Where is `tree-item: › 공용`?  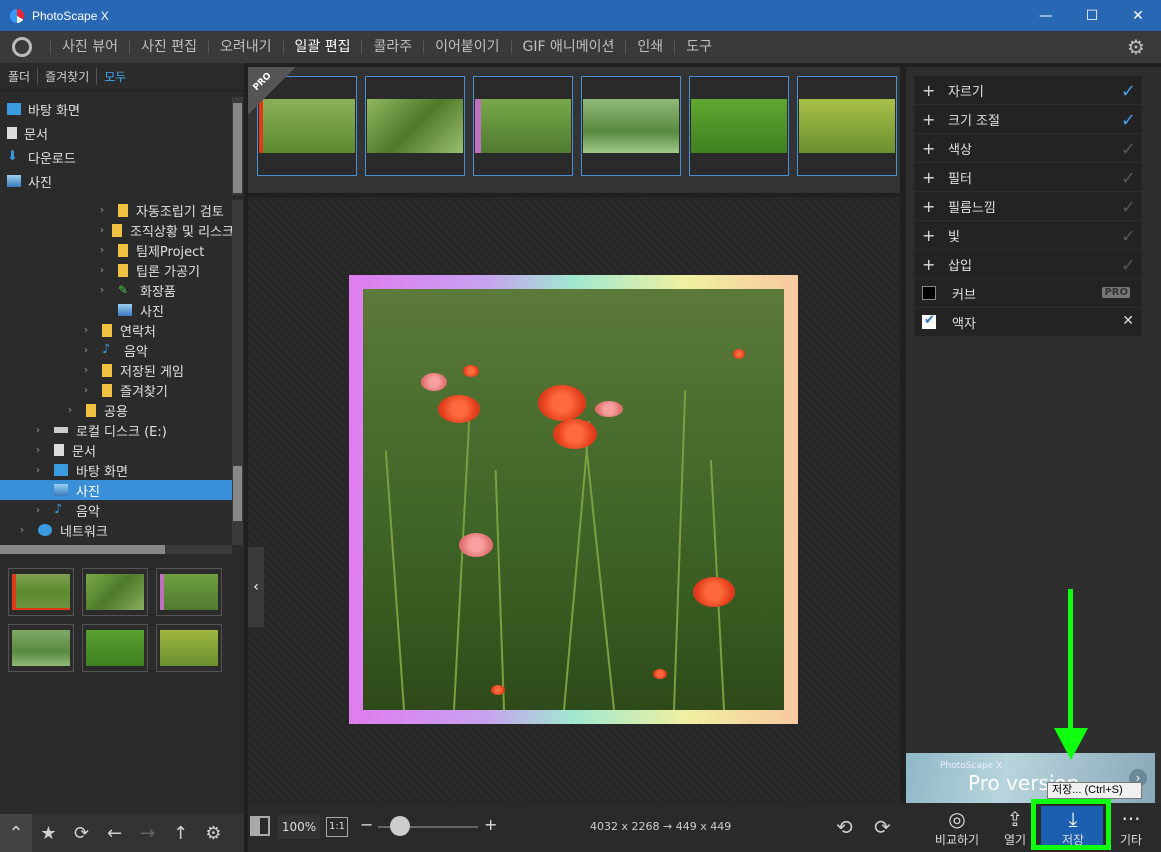
tree-item: › 공용 is located at coordinates (116, 410).